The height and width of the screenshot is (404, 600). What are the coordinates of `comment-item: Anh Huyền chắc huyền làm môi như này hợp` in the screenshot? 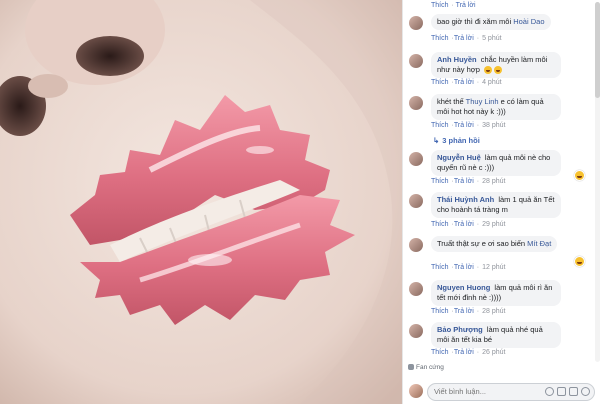 It's located at (500, 67).